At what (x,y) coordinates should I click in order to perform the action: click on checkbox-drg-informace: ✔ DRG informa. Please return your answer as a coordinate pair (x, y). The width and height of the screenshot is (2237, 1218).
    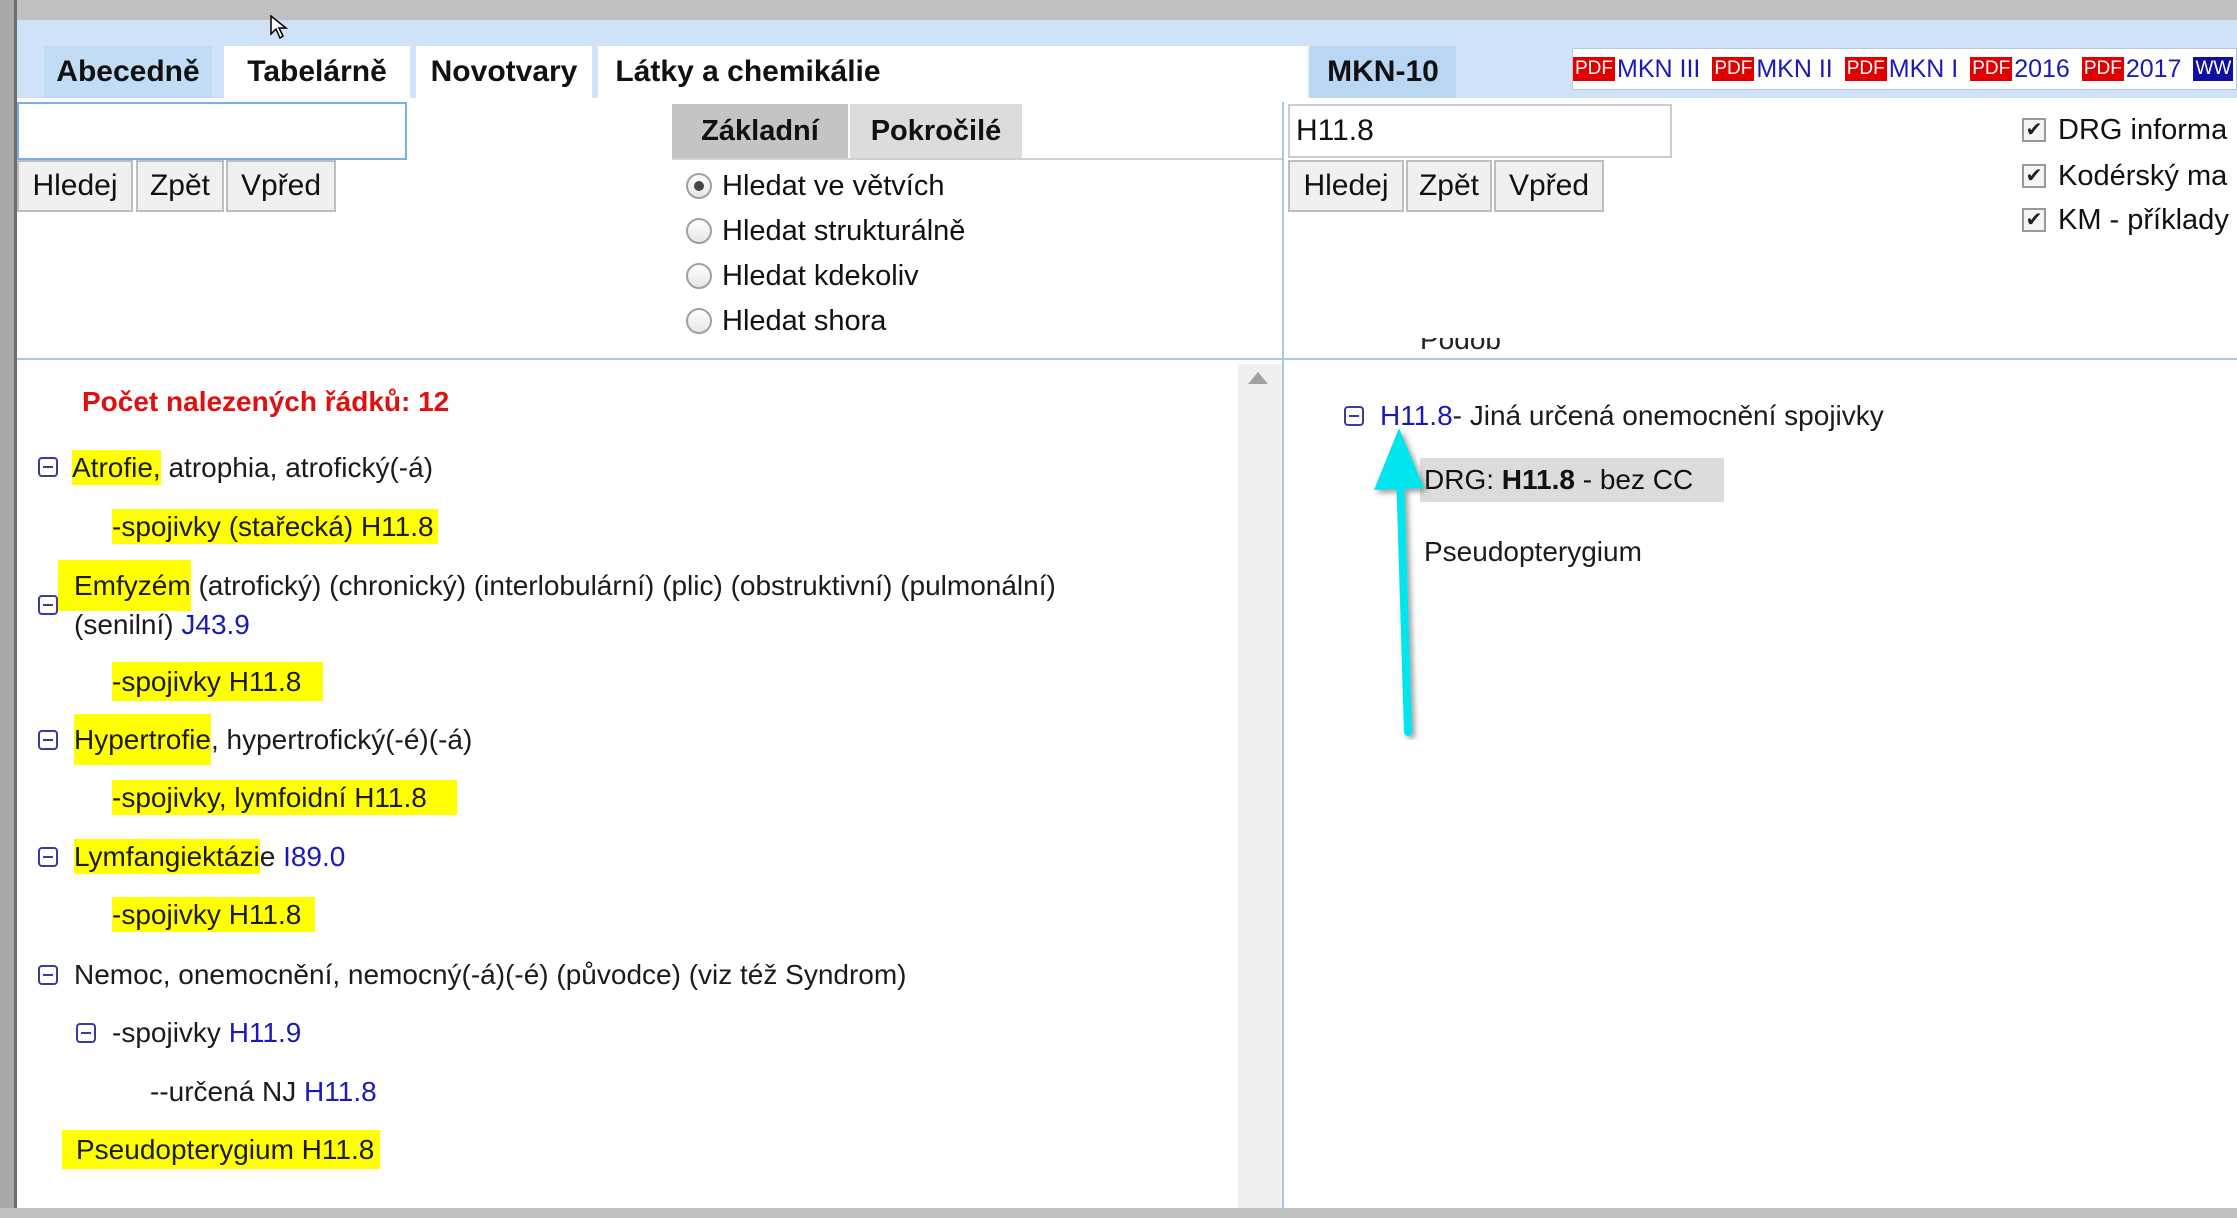
    Looking at the image, I should click on (2124, 130).